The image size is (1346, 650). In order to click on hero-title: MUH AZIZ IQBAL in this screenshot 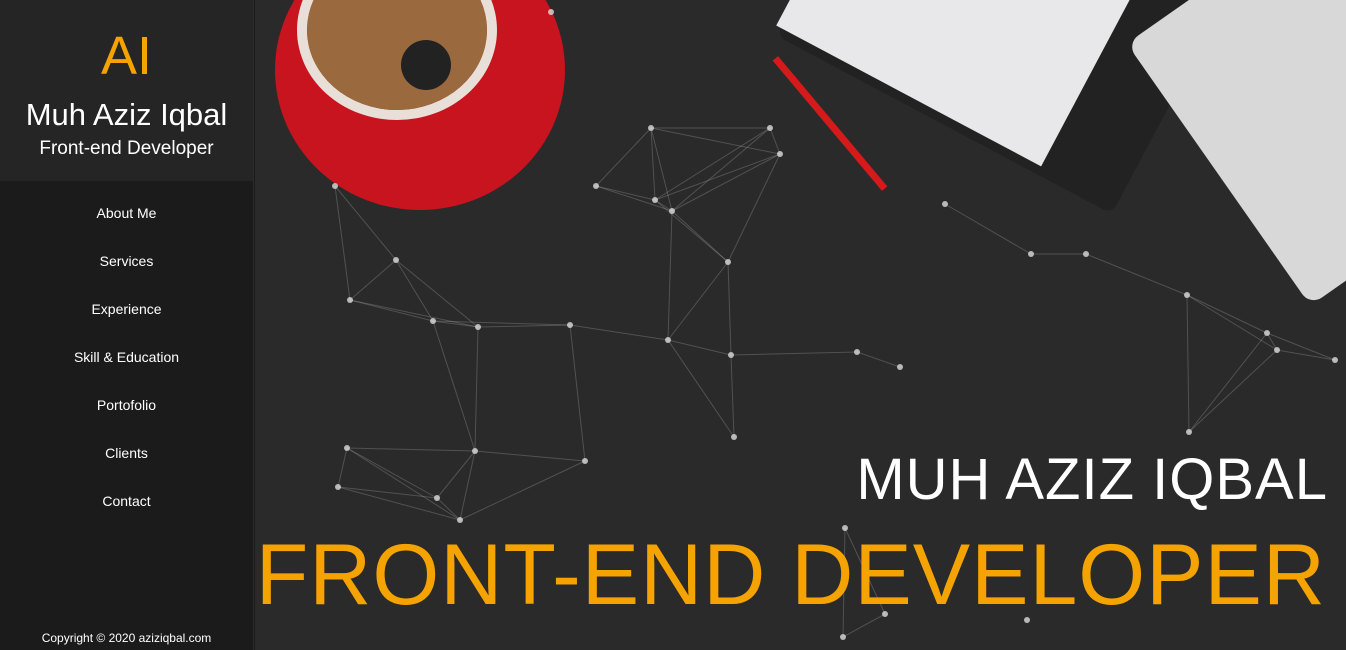, I will do `click(1092, 479)`.